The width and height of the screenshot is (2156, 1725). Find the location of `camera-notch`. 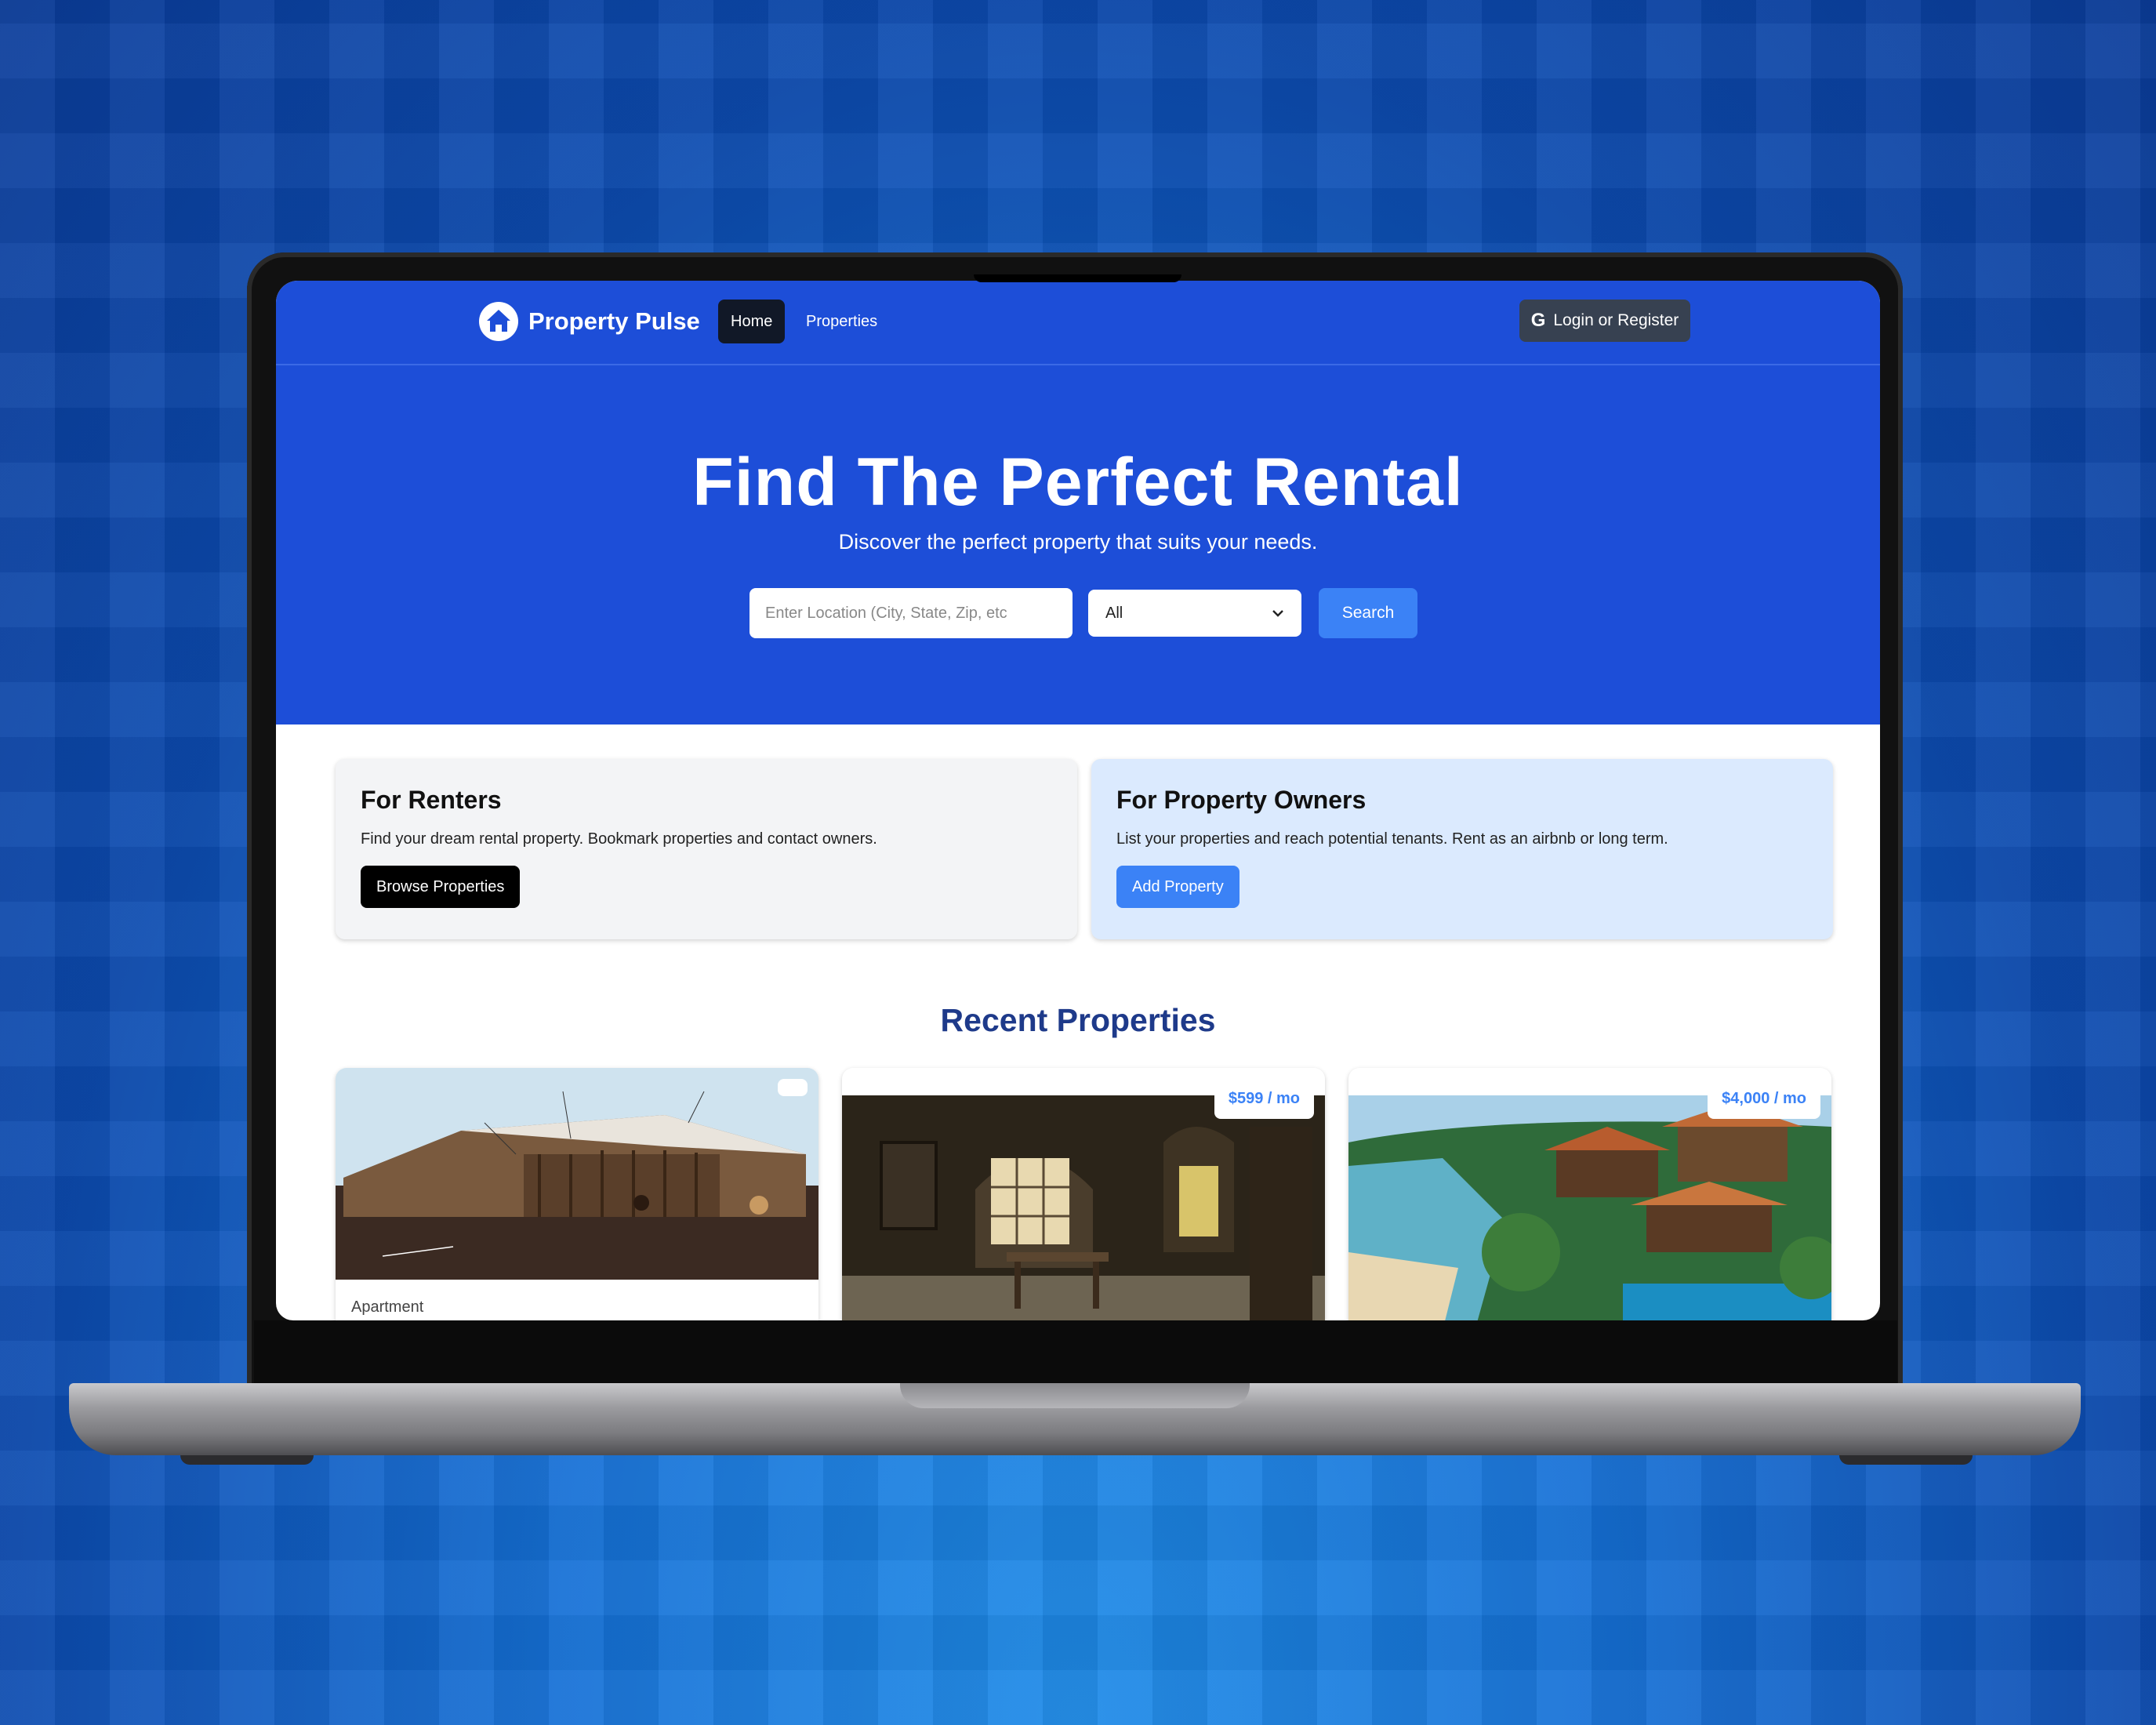

camera-notch is located at coordinates (1077, 278).